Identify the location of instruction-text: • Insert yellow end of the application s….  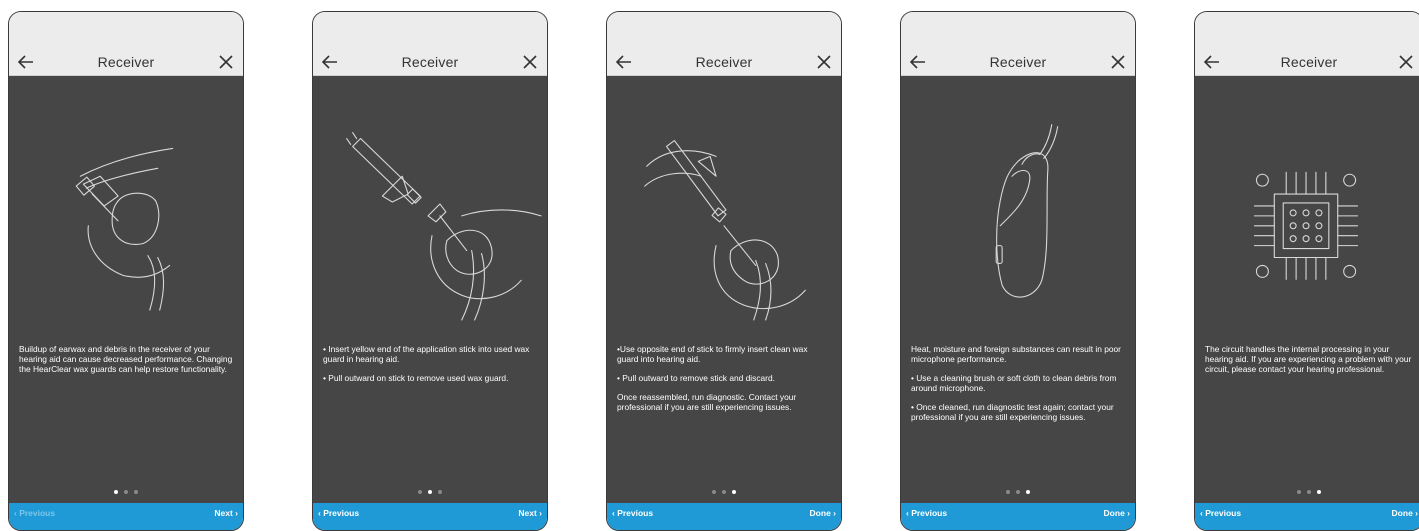
(430, 368).